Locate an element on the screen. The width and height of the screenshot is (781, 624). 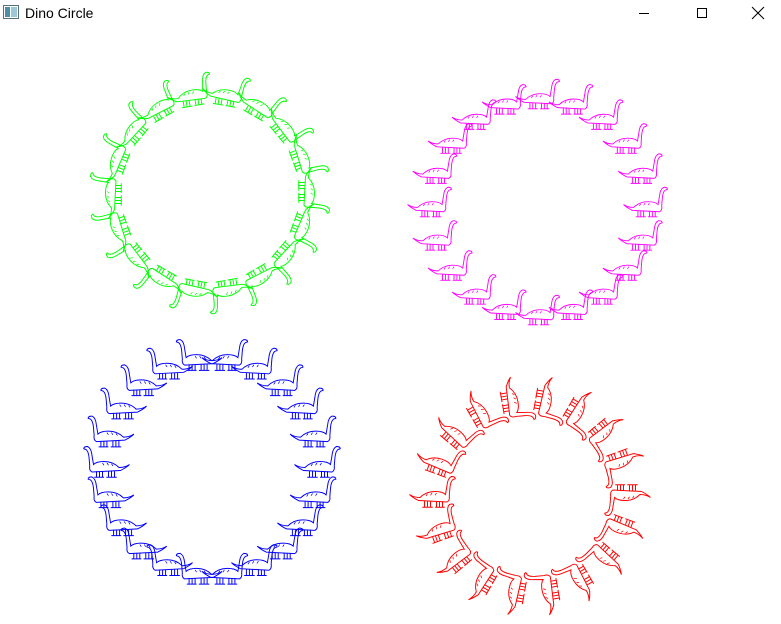
minimize-icon is located at coordinates (644, 13).